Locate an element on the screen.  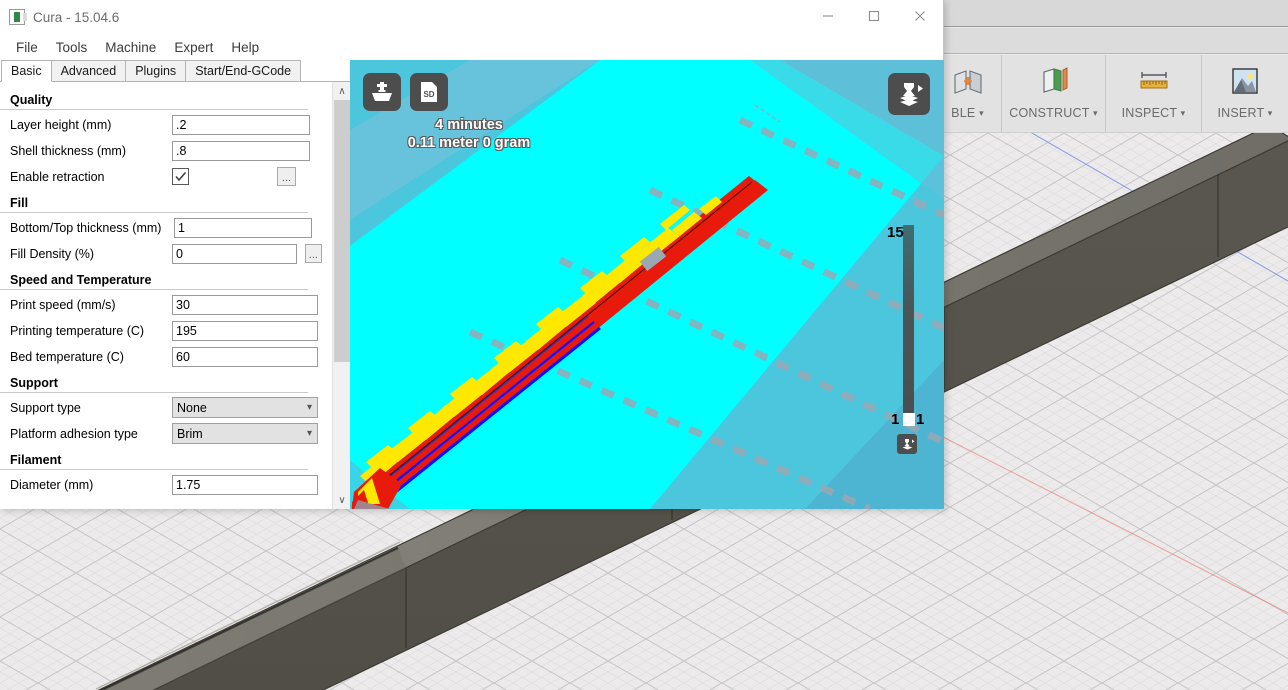
assemble-icon is located at coordinates (968, 81).